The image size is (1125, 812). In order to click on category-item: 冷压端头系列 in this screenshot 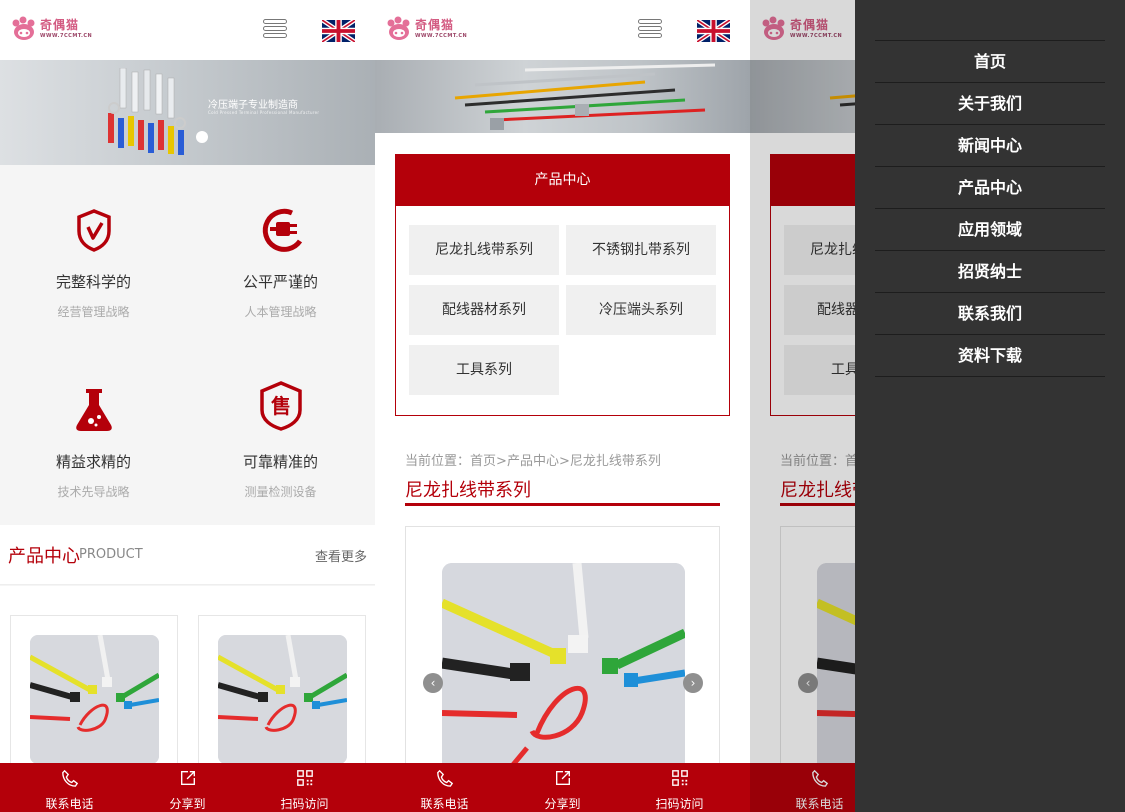, I will do `click(641, 310)`.